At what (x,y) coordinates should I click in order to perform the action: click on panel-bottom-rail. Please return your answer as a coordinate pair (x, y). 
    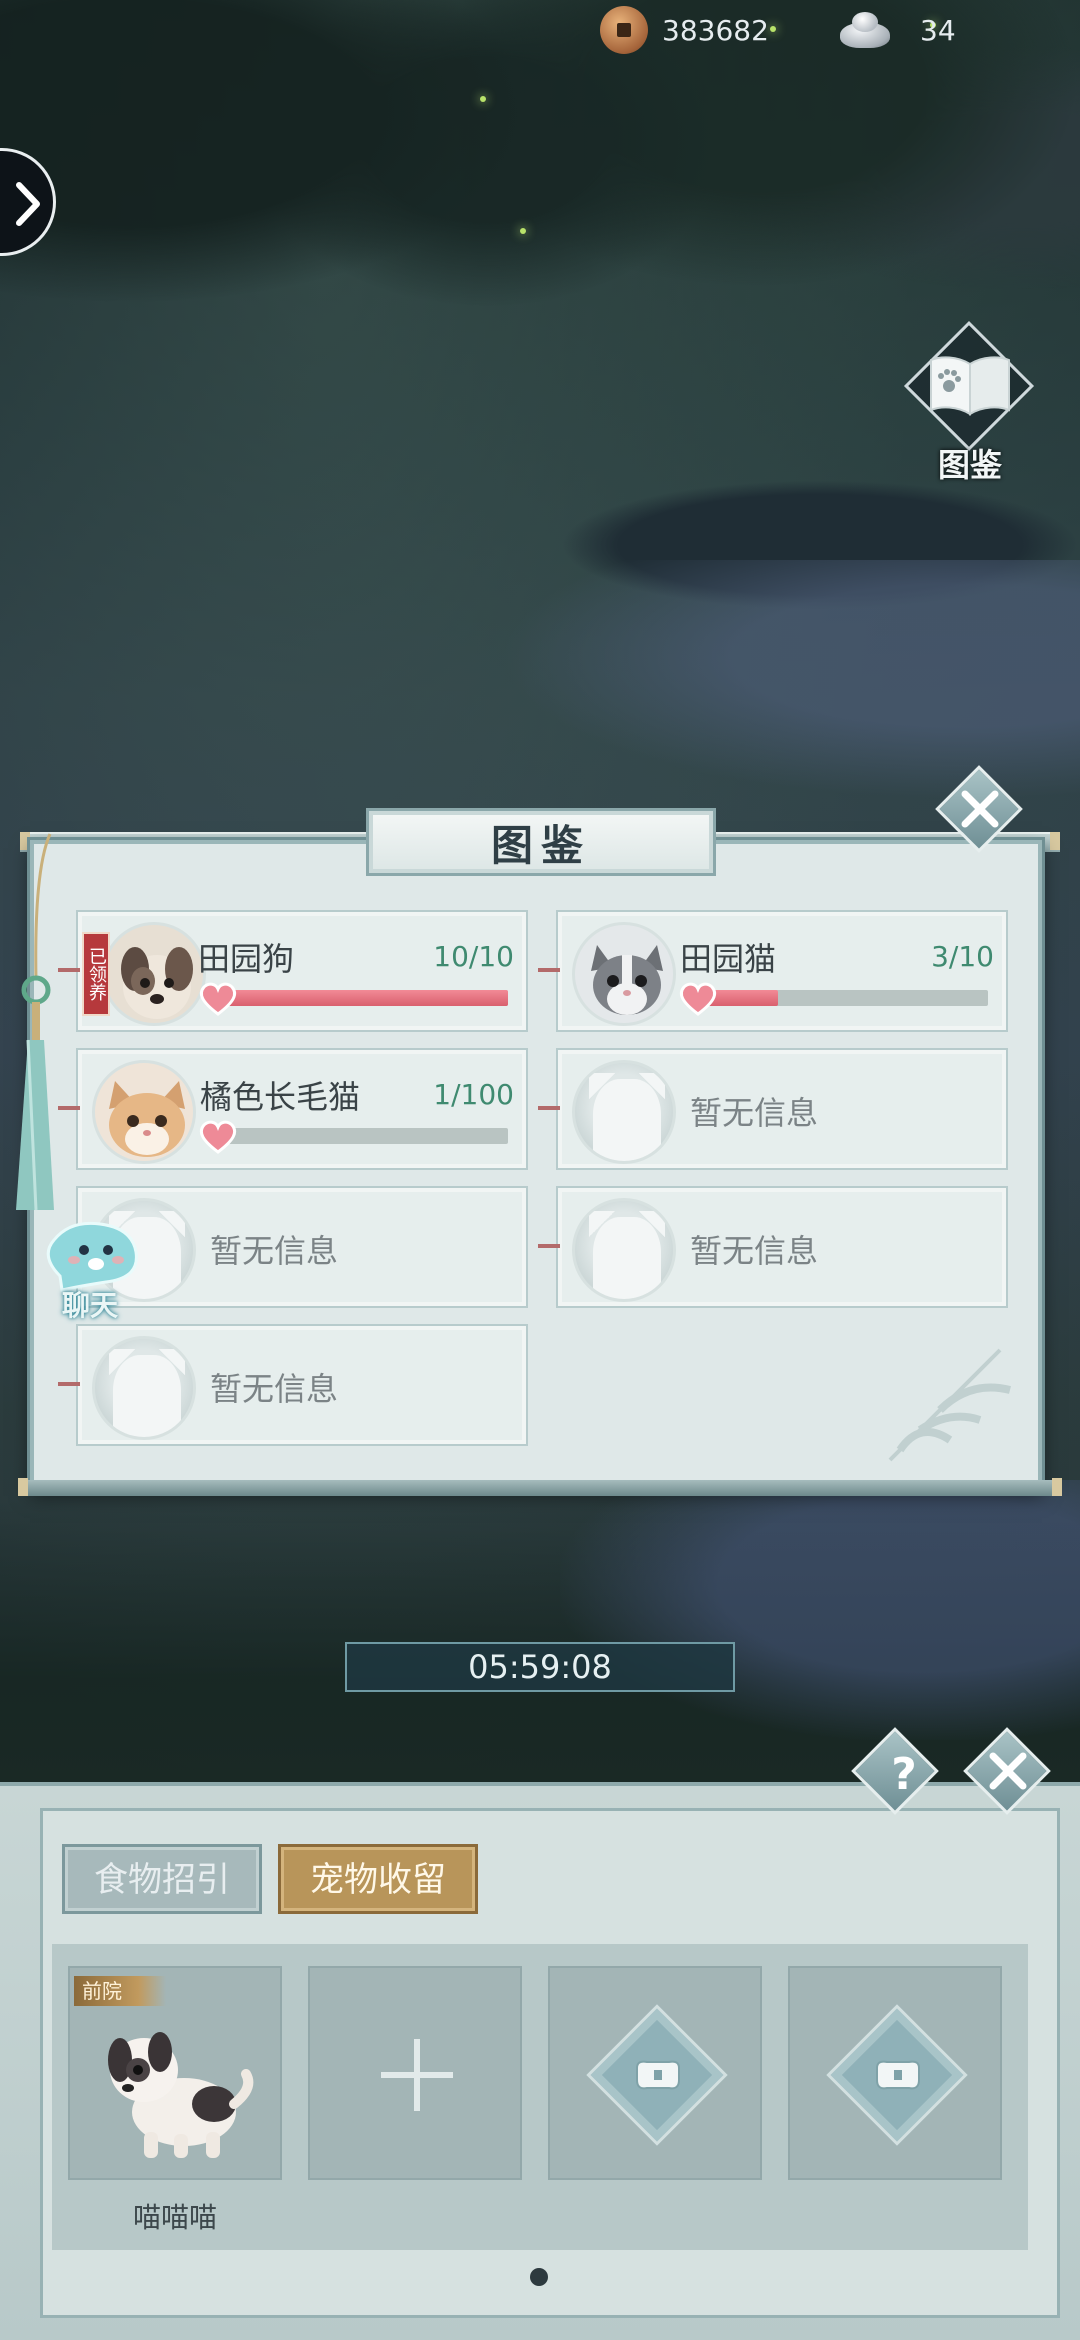
    Looking at the image, I should click on (540, 1487).